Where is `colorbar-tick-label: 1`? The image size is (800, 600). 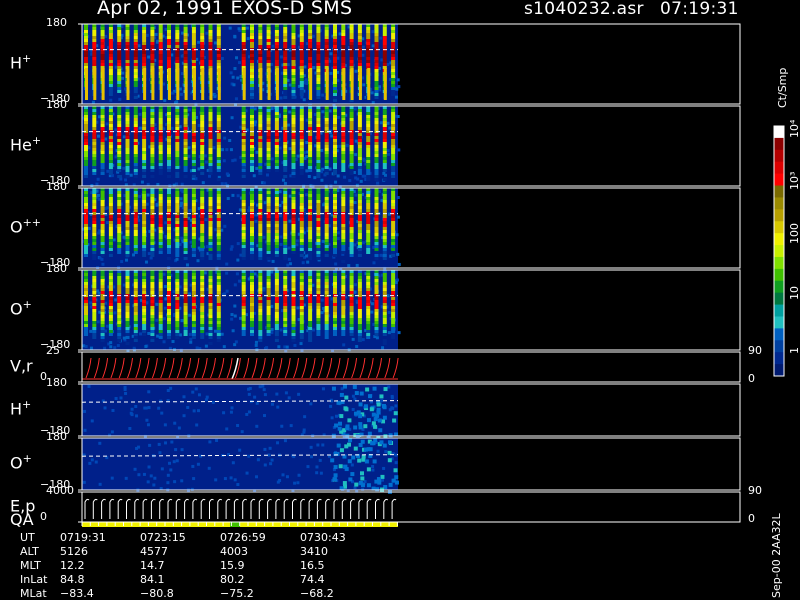 colorbar-tick-label: 1 is located at coordinates (794, 350).